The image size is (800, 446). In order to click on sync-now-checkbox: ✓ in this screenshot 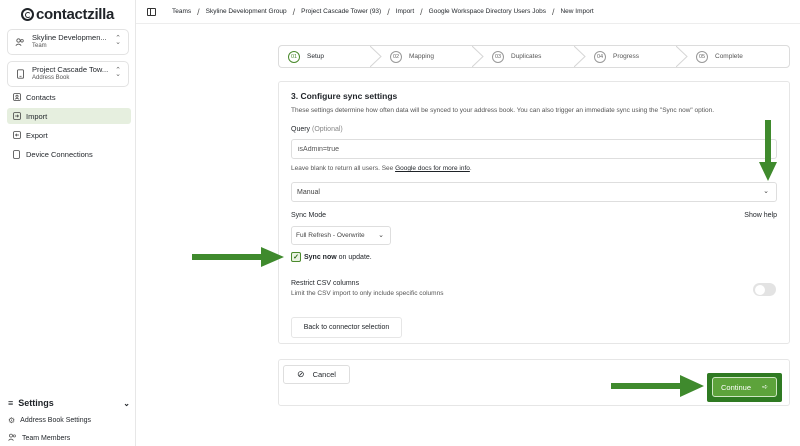, I will do `click(296, 257)`.